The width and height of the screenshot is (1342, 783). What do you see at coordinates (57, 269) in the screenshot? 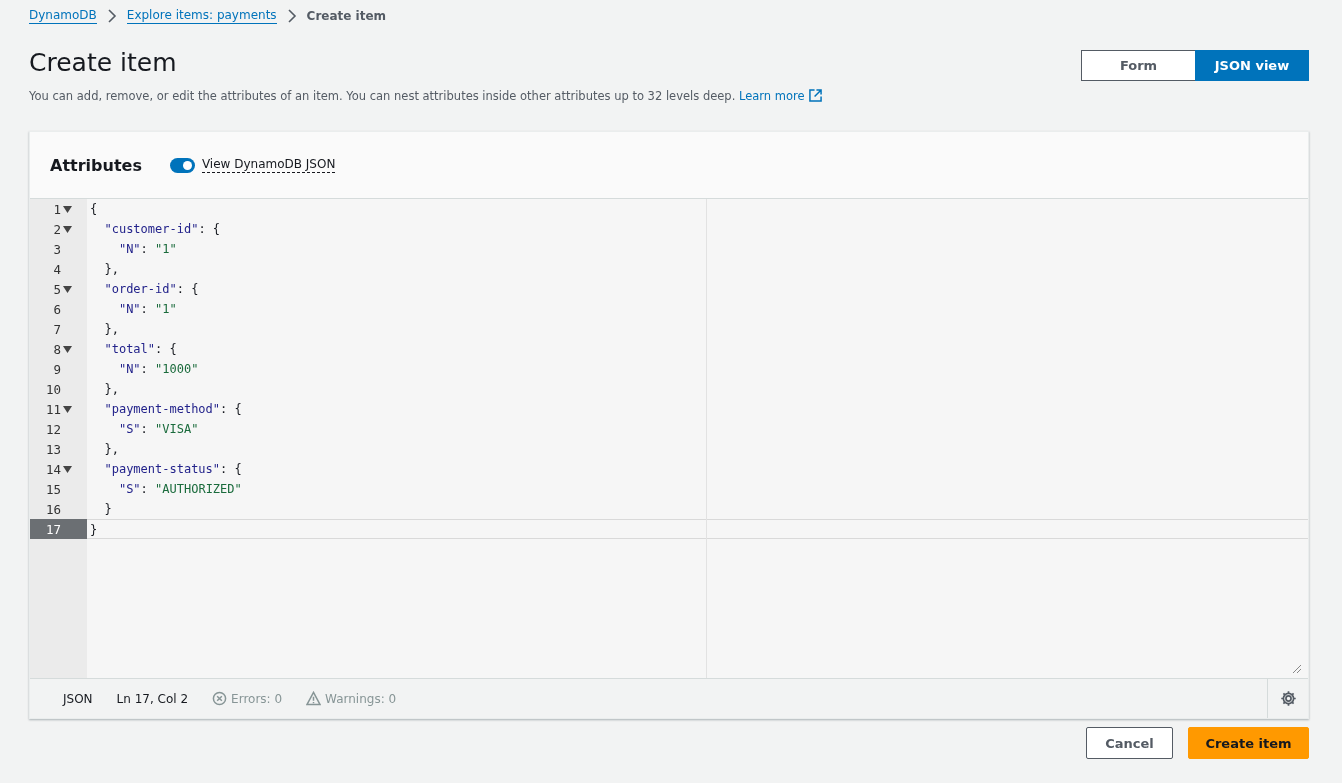
I see `line-number: 4` at bounding box center [57, 269].